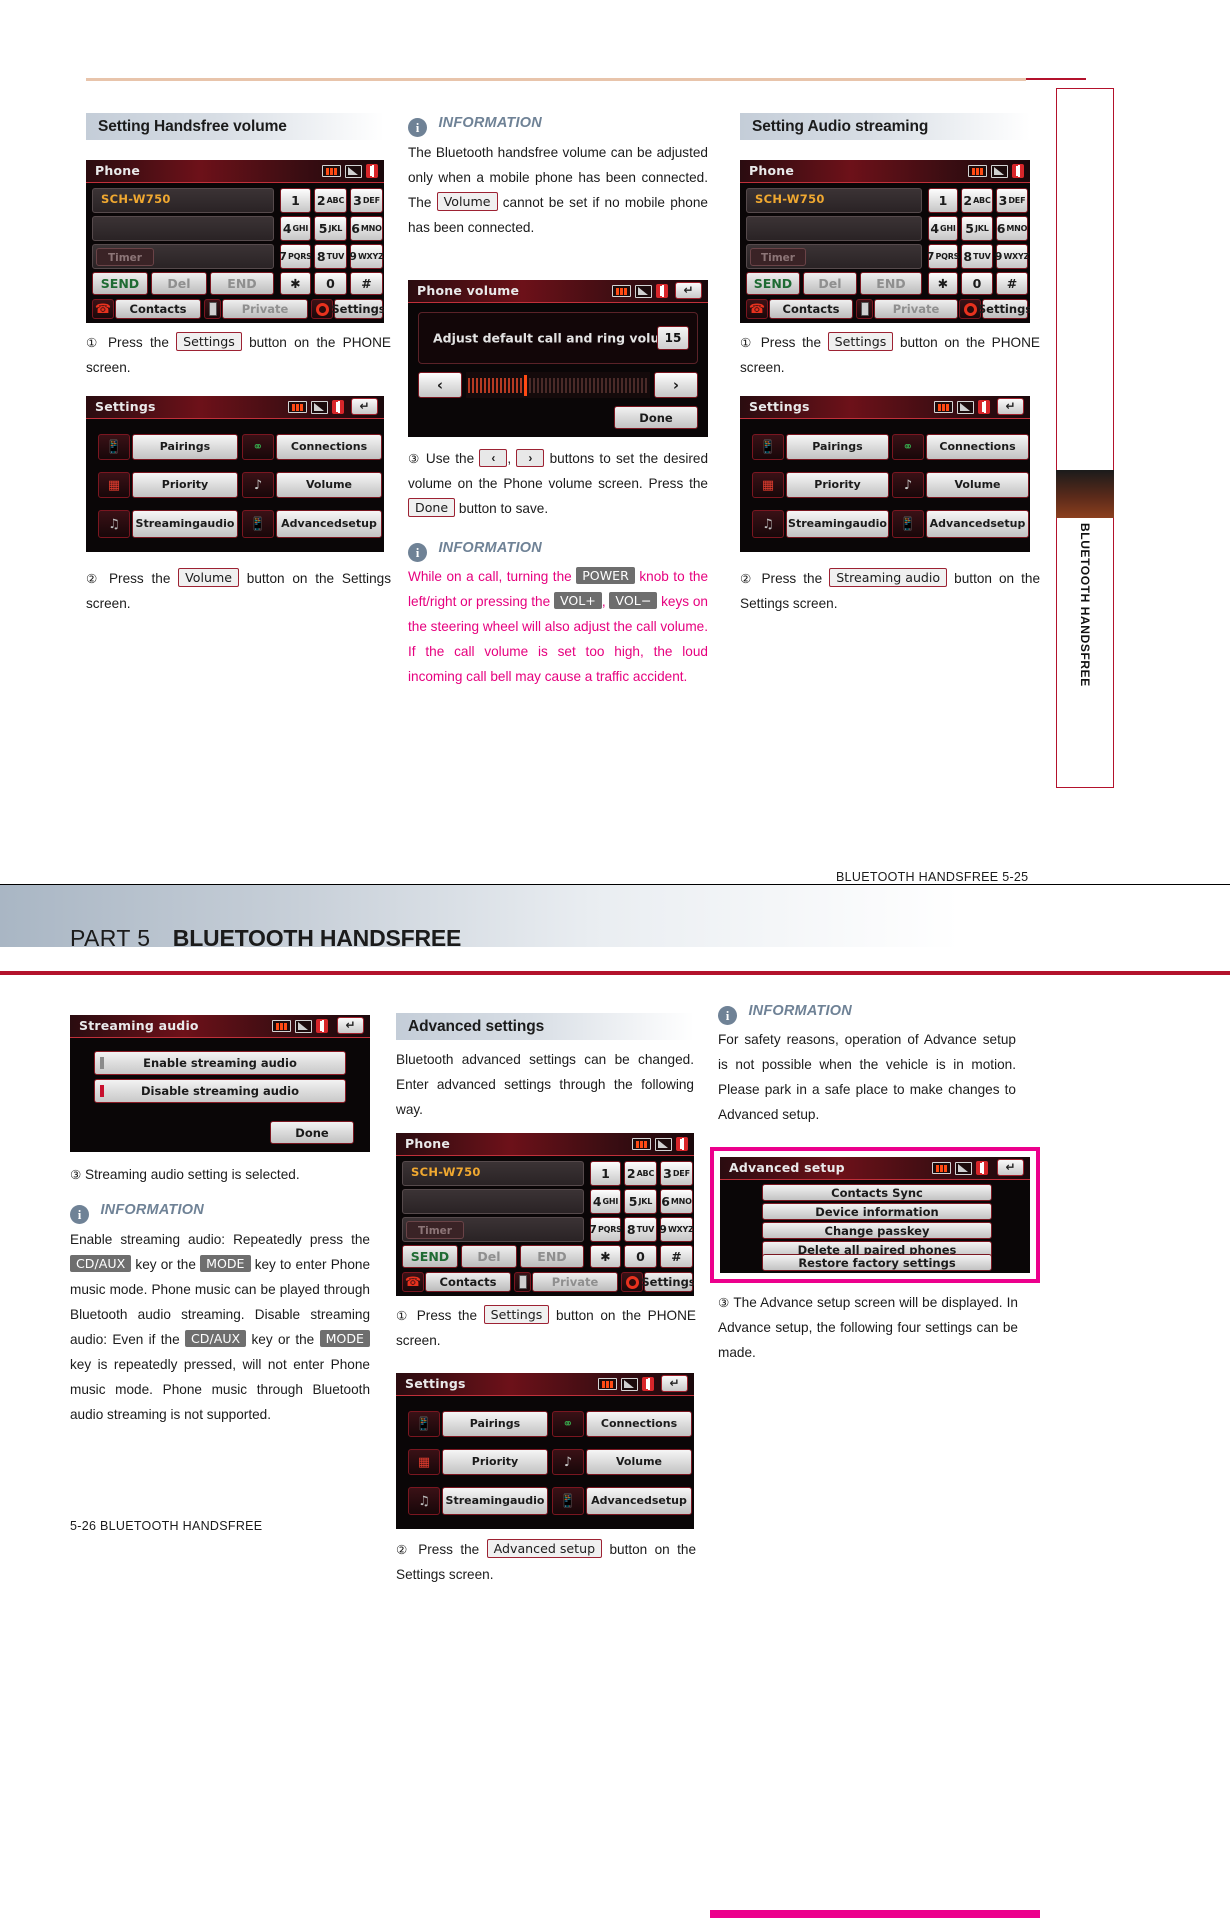 The height and width of the screenshot is (1918, 1230). What do you see at coordinates (544, 1548) in the screenshot?
I see `chip-advanced-setup: Advanced setup` at bounding box center [544, 1548].